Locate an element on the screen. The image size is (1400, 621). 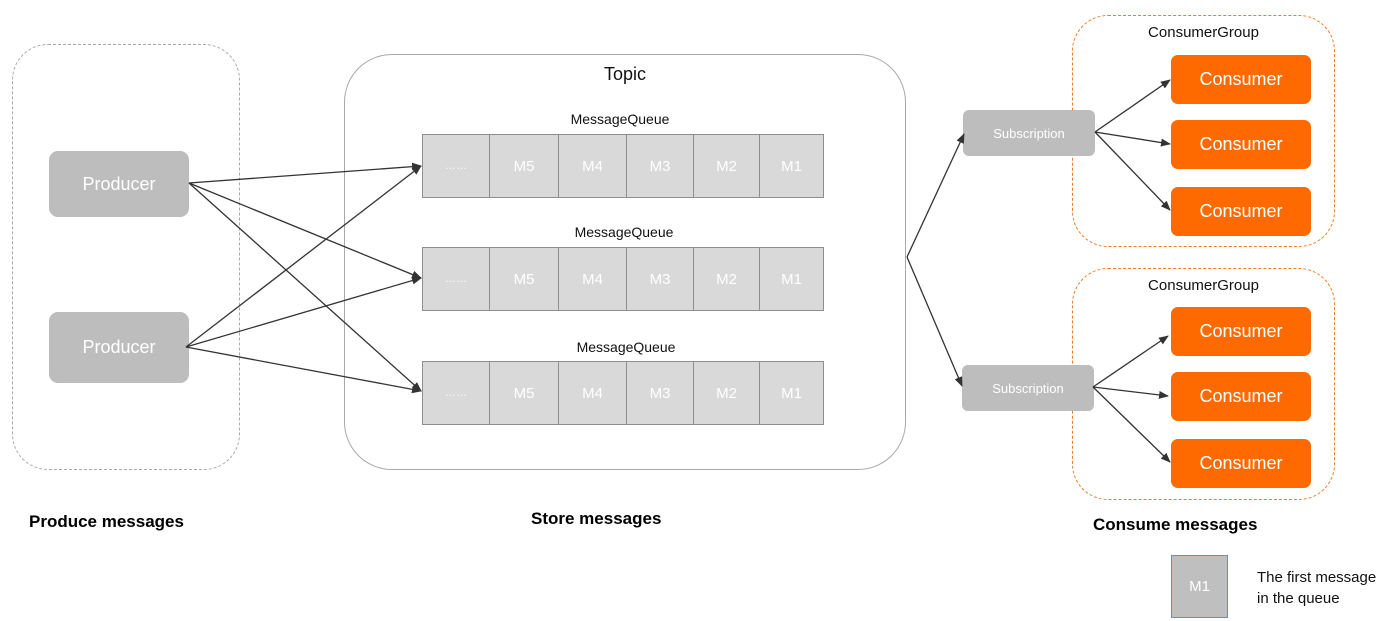
legend-description-line2: in the queue is located at coordinates (1298, 598).